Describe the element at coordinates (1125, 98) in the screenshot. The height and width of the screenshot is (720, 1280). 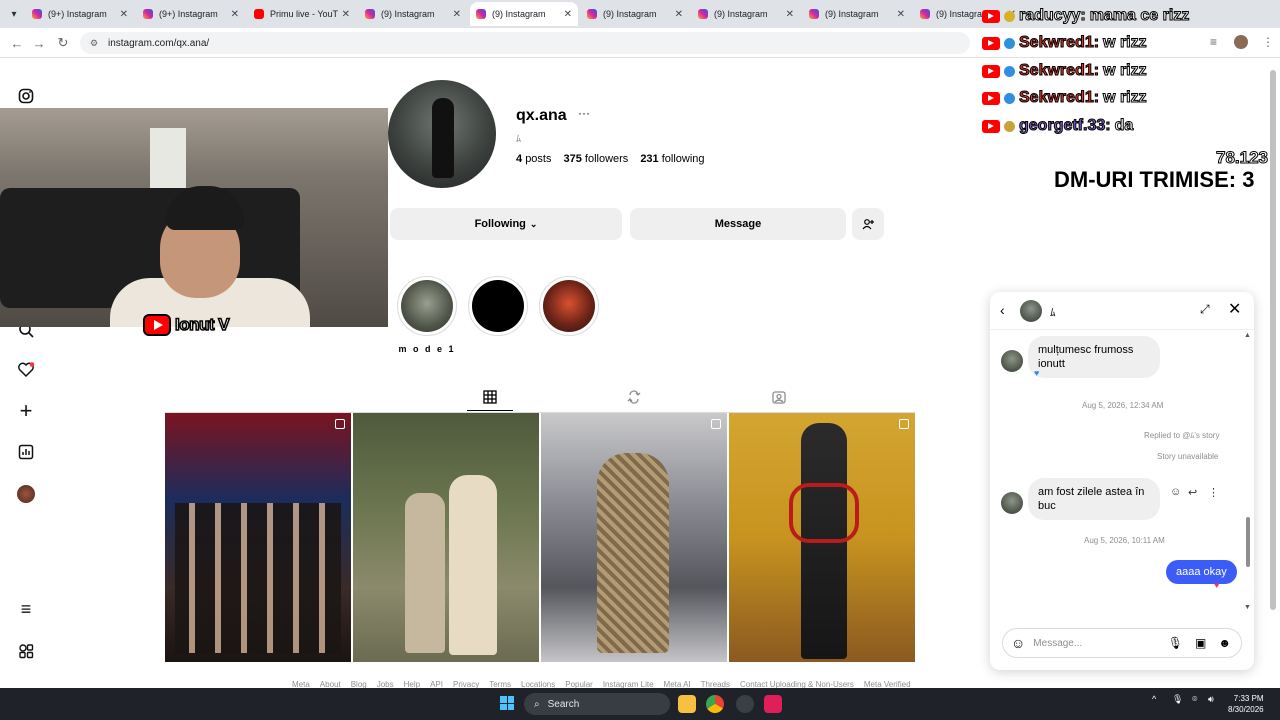
I see `chat-text: w rizz` at that location.